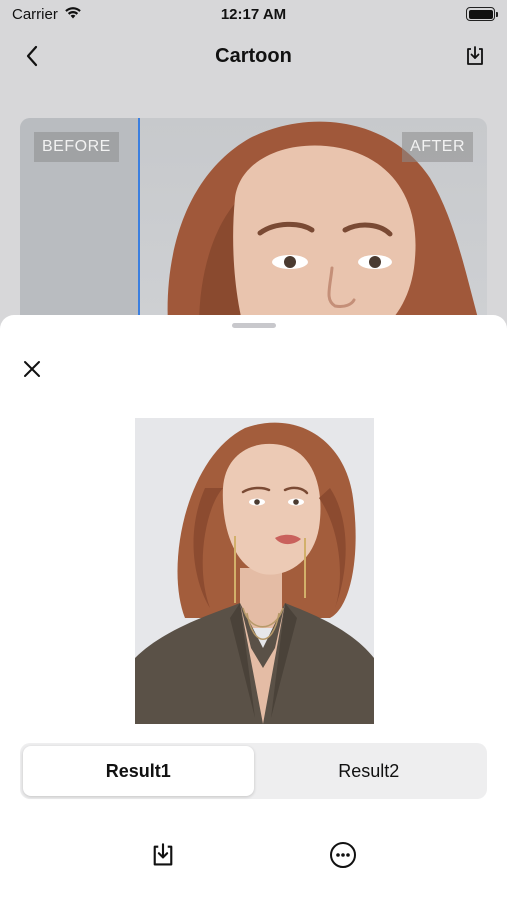  What do you see at coordinates (139, 233) in the screenshot?
I see `compare-divider-handle` at bounding box center [139, 233].